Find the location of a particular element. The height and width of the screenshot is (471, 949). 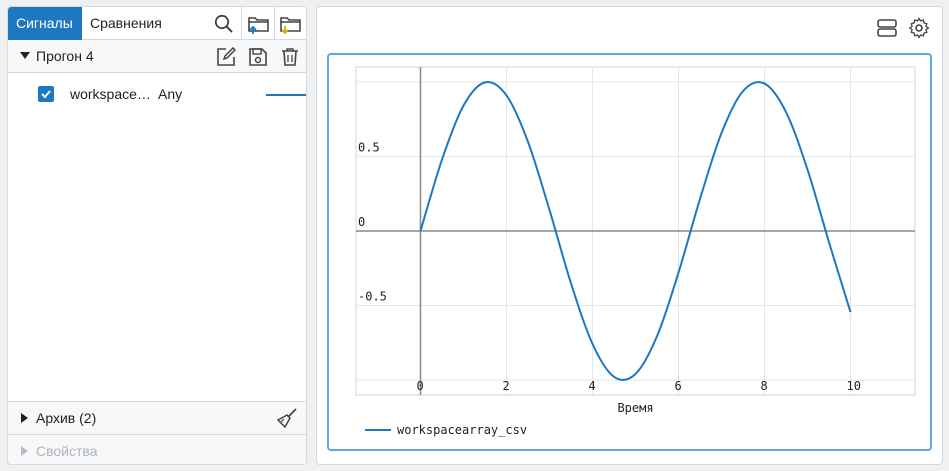

x-tick-label: 10 is located at coordinates (854, 386).